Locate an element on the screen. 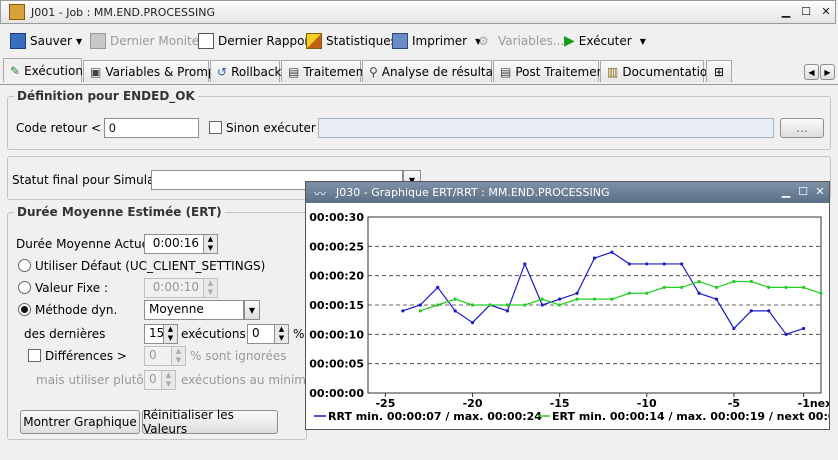 The image size is (838, 460). window-titlebar: J001 - Job : MM.END.PROCESSING ▁ ☐ ✕ is located at coordinates (418, 12).